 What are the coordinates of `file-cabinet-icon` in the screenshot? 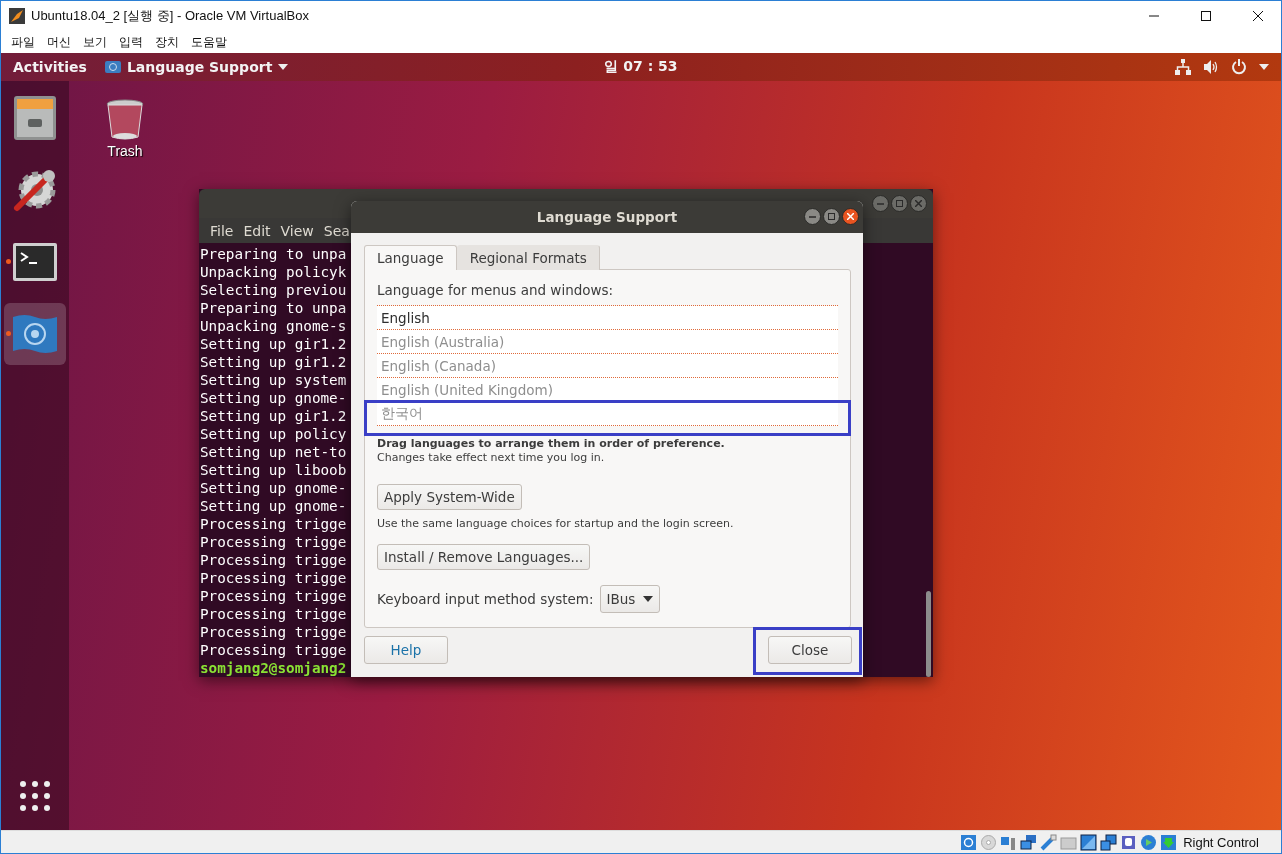 It's located at (35, 118).